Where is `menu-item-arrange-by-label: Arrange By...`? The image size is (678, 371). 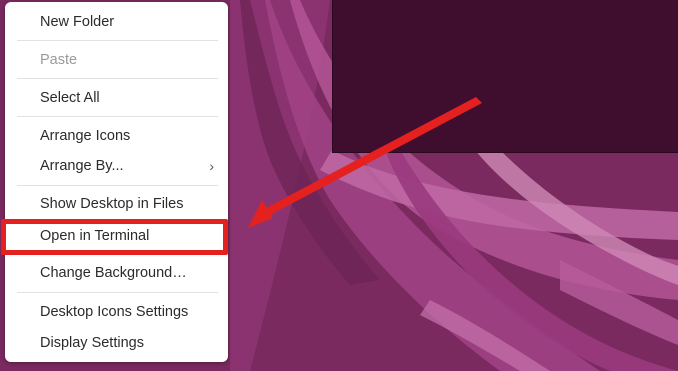
menu-item-arrange-by-label: Arrange By... is located at coordinates (82, 166).